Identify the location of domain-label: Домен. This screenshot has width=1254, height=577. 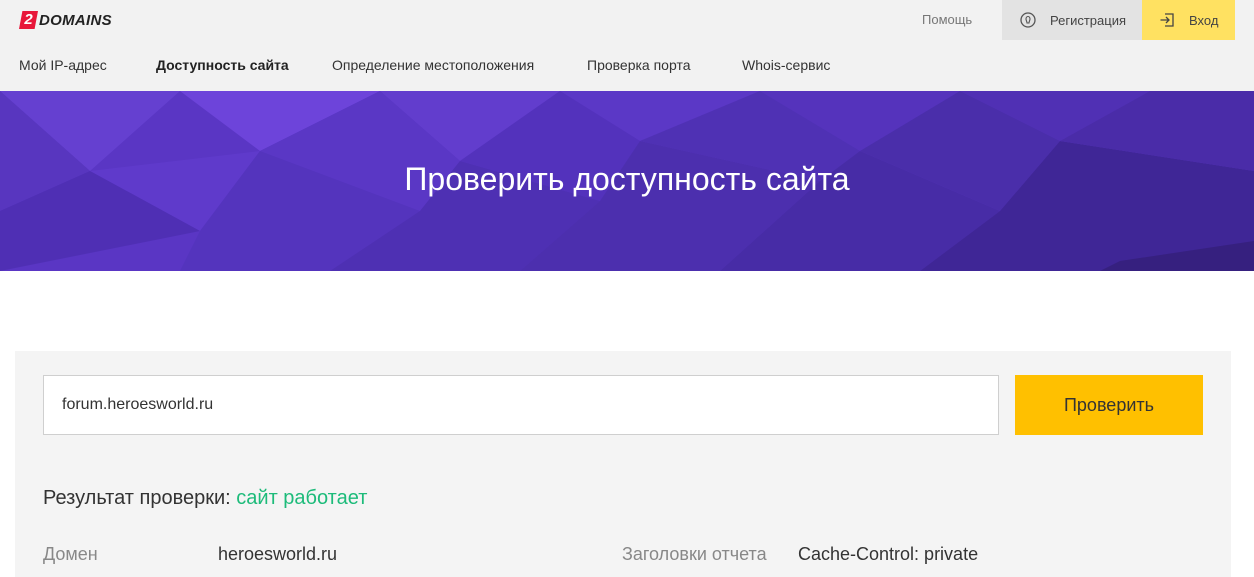
(70, 554).